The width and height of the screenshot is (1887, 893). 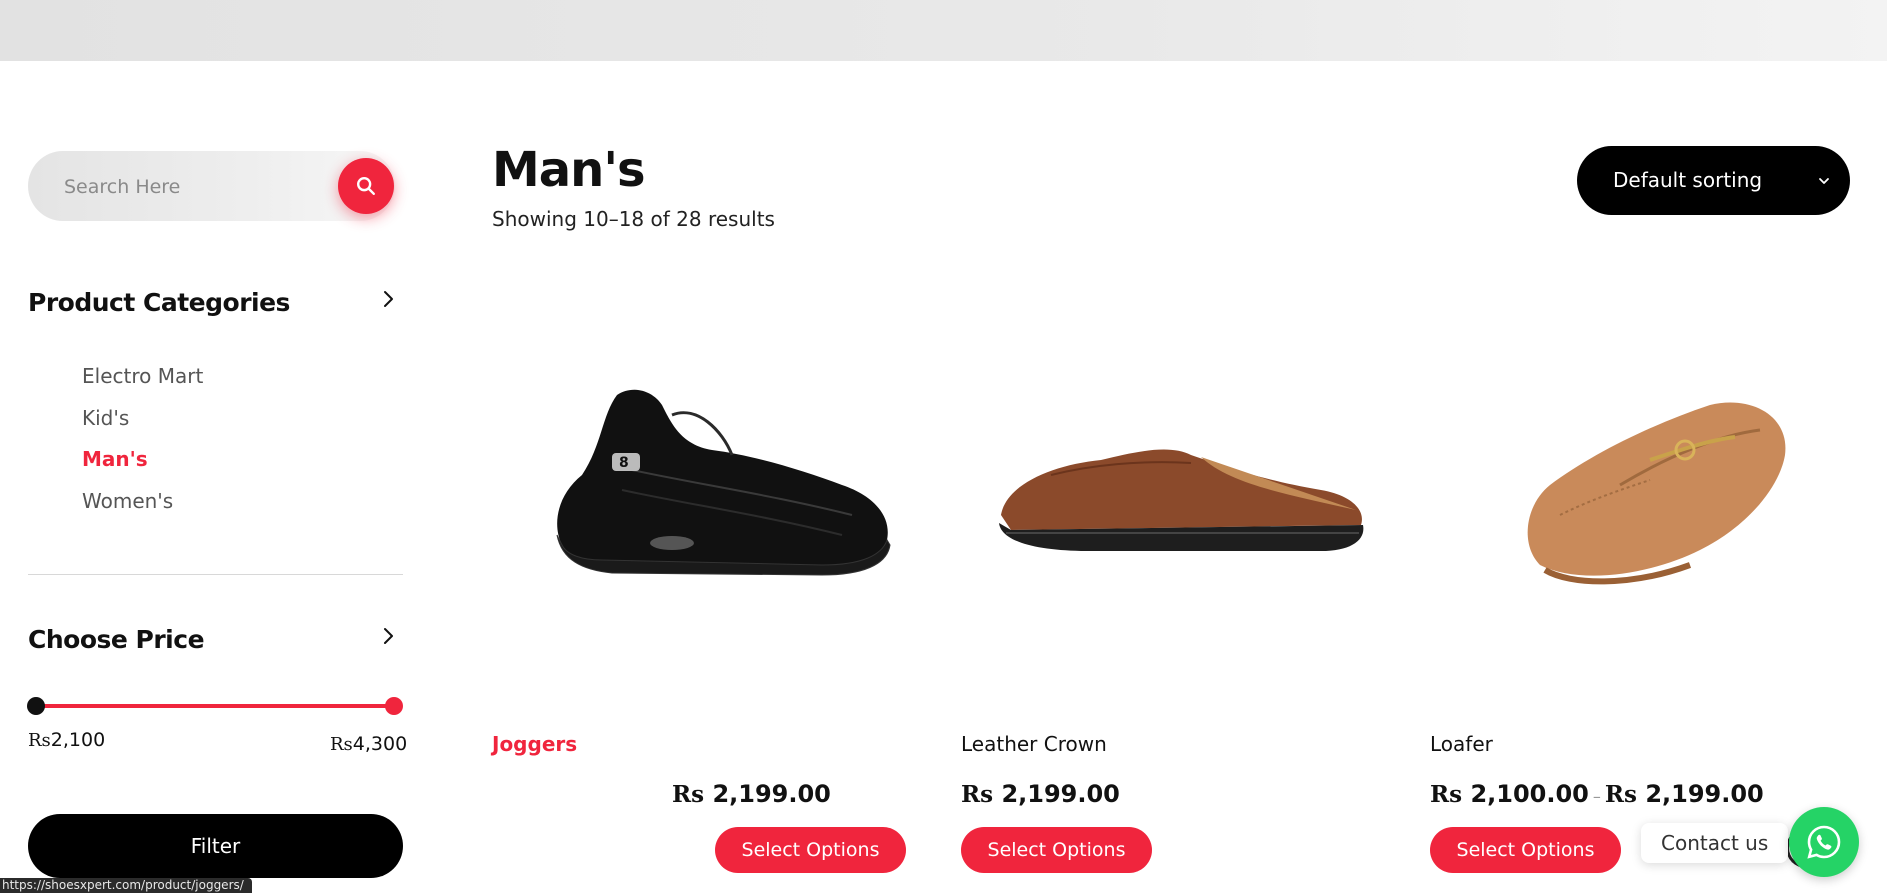 What do you see at coordinates (159, 302) in the screenshot?
I see `categories-heading: Product Categories` at bounding box center [159, 302].